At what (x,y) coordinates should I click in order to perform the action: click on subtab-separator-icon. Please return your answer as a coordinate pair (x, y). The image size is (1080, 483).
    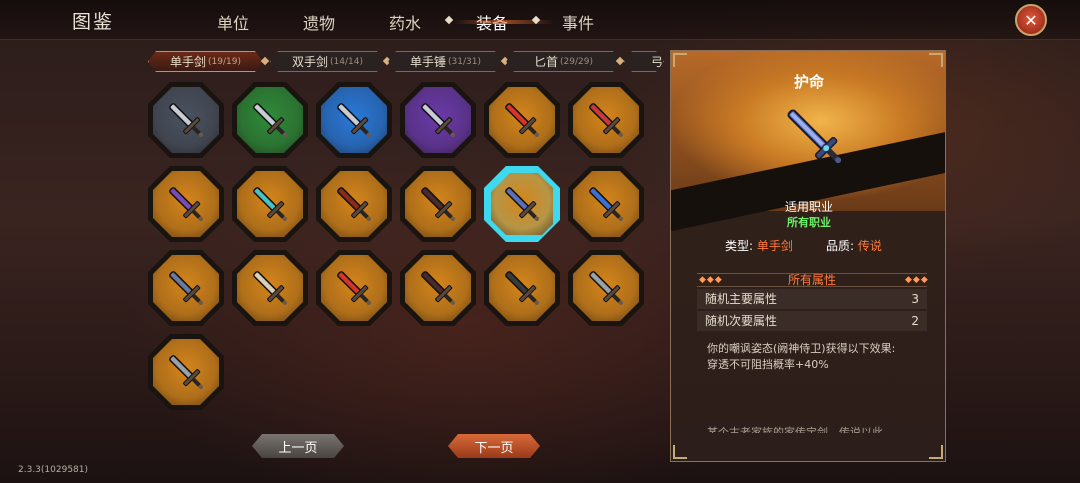
    Looking at the image, I should click on (265, 61).